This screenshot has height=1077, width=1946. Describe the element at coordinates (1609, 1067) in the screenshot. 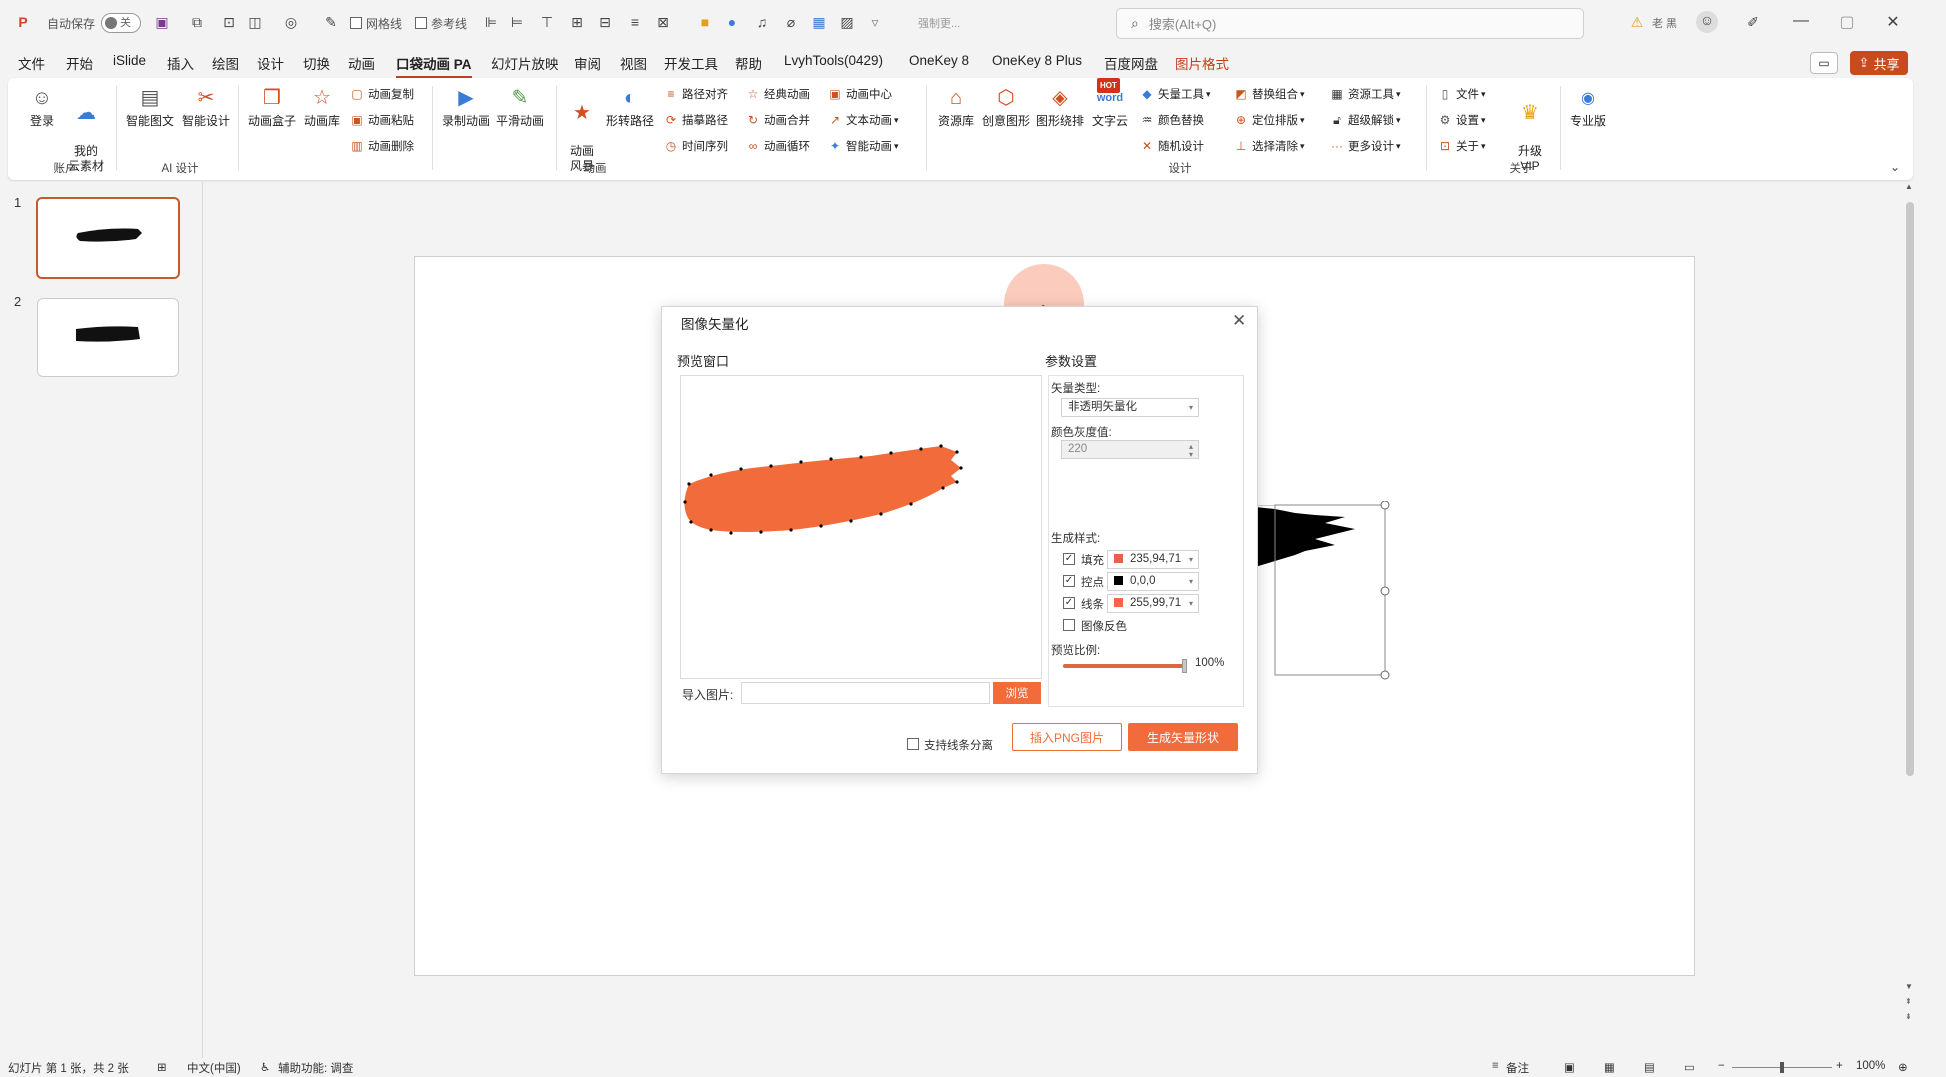

I see `slide-sorter-icon: ▦` at that location.